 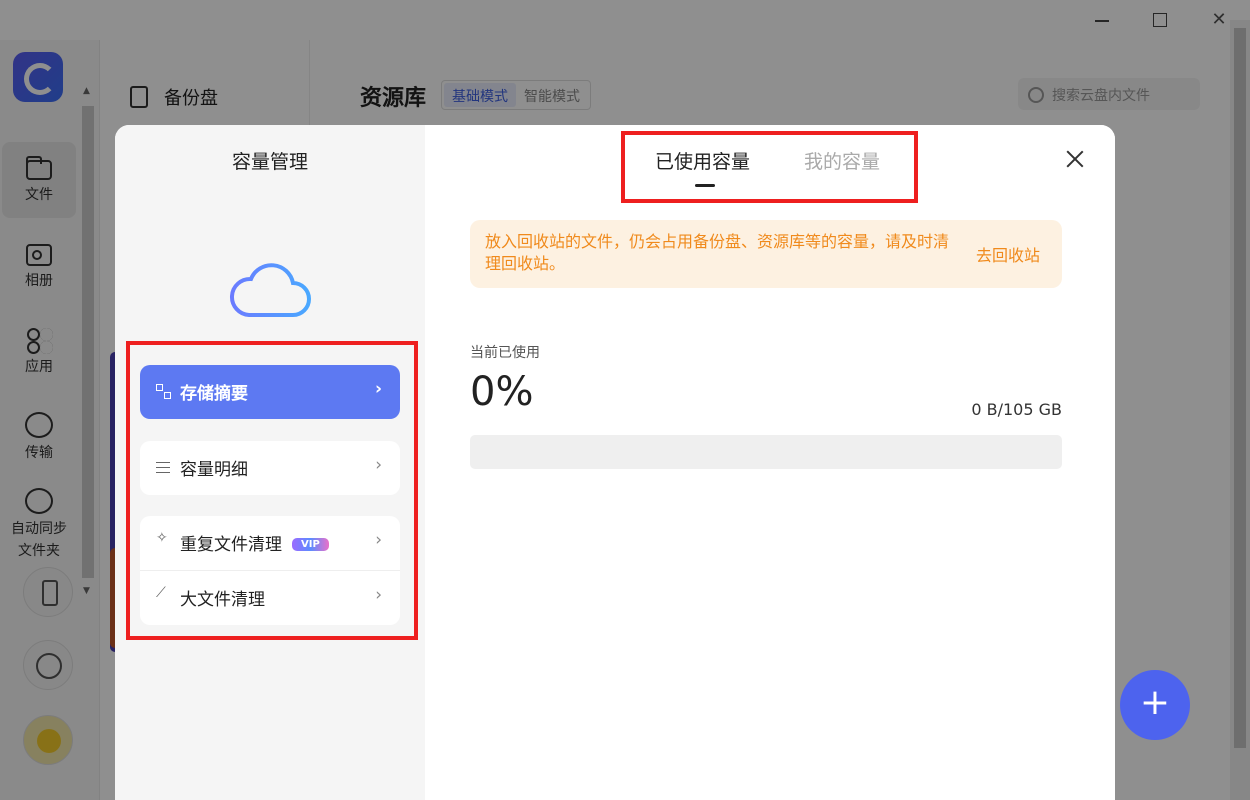 I want to click on usage-progress-bar, so click(x=766, y=452).